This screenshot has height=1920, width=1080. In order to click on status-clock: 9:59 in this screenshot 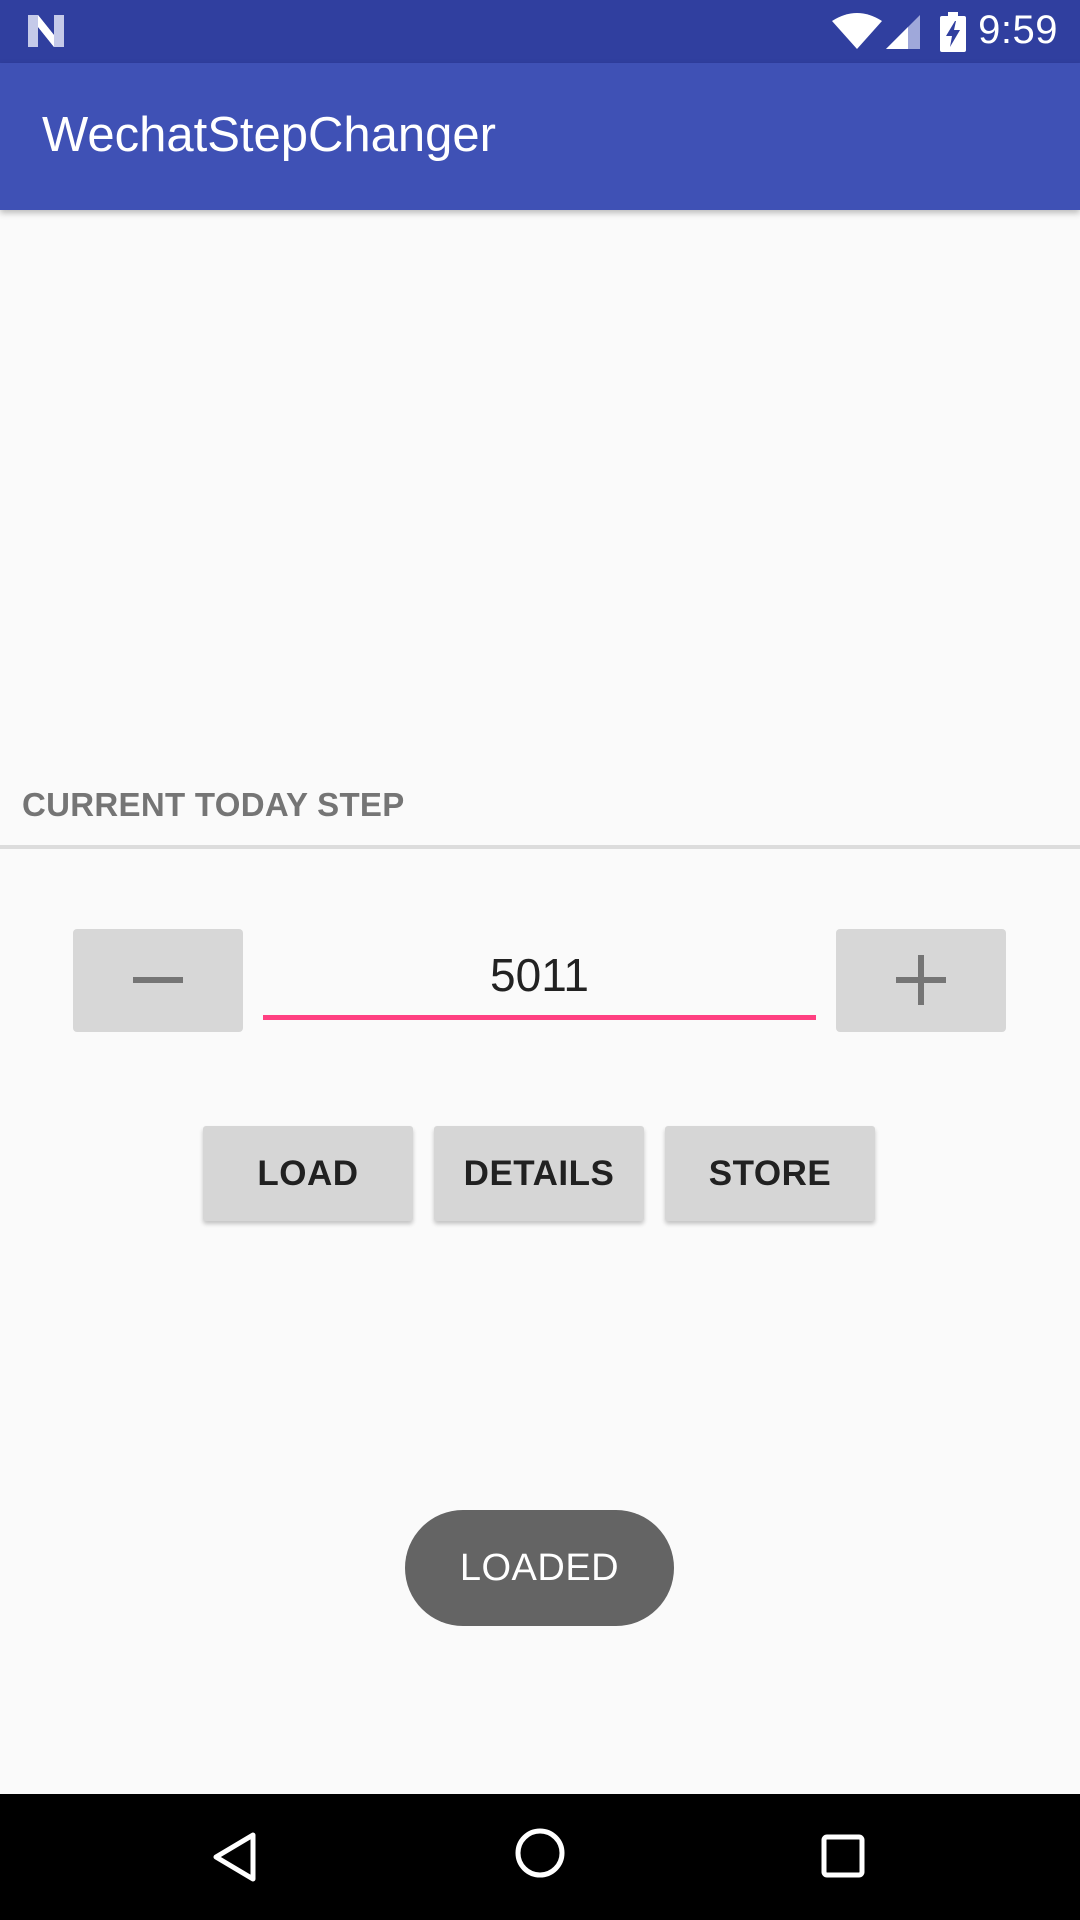, I will do `click(1018, 30)`.